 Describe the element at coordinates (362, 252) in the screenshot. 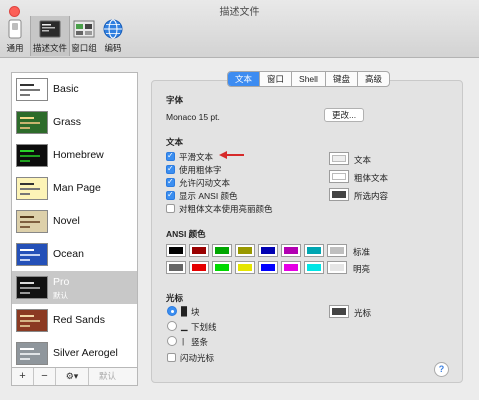

I see `ansi-normal-label: 标准` at that location.